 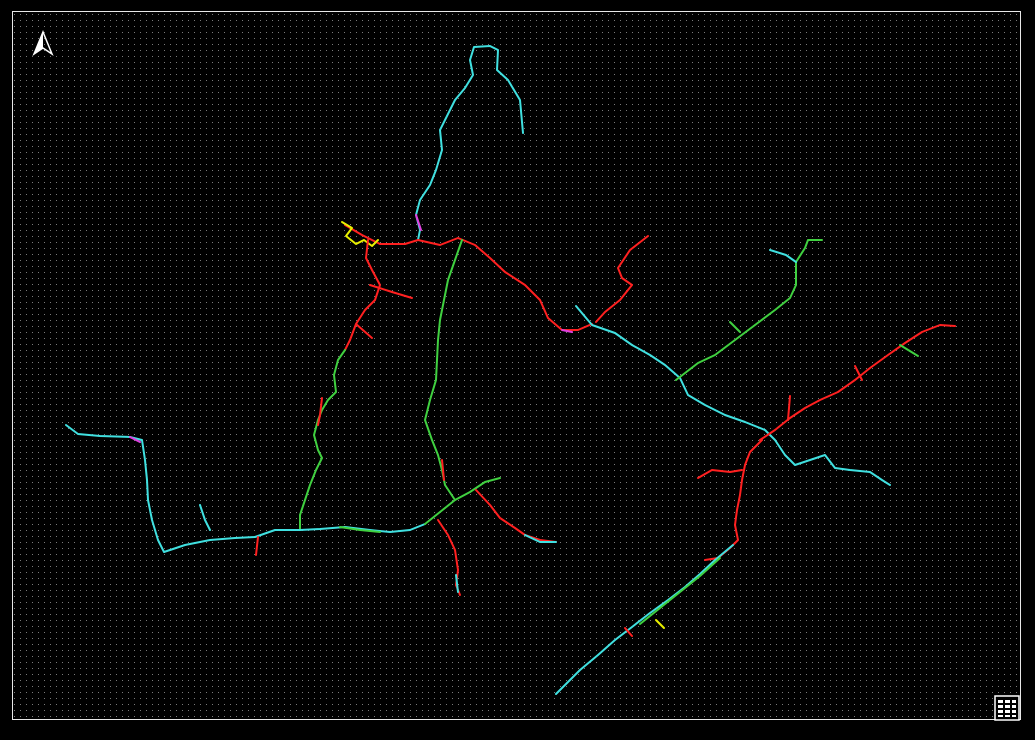 I want to click on north-arrow-icon, so click(x=43, y=43).